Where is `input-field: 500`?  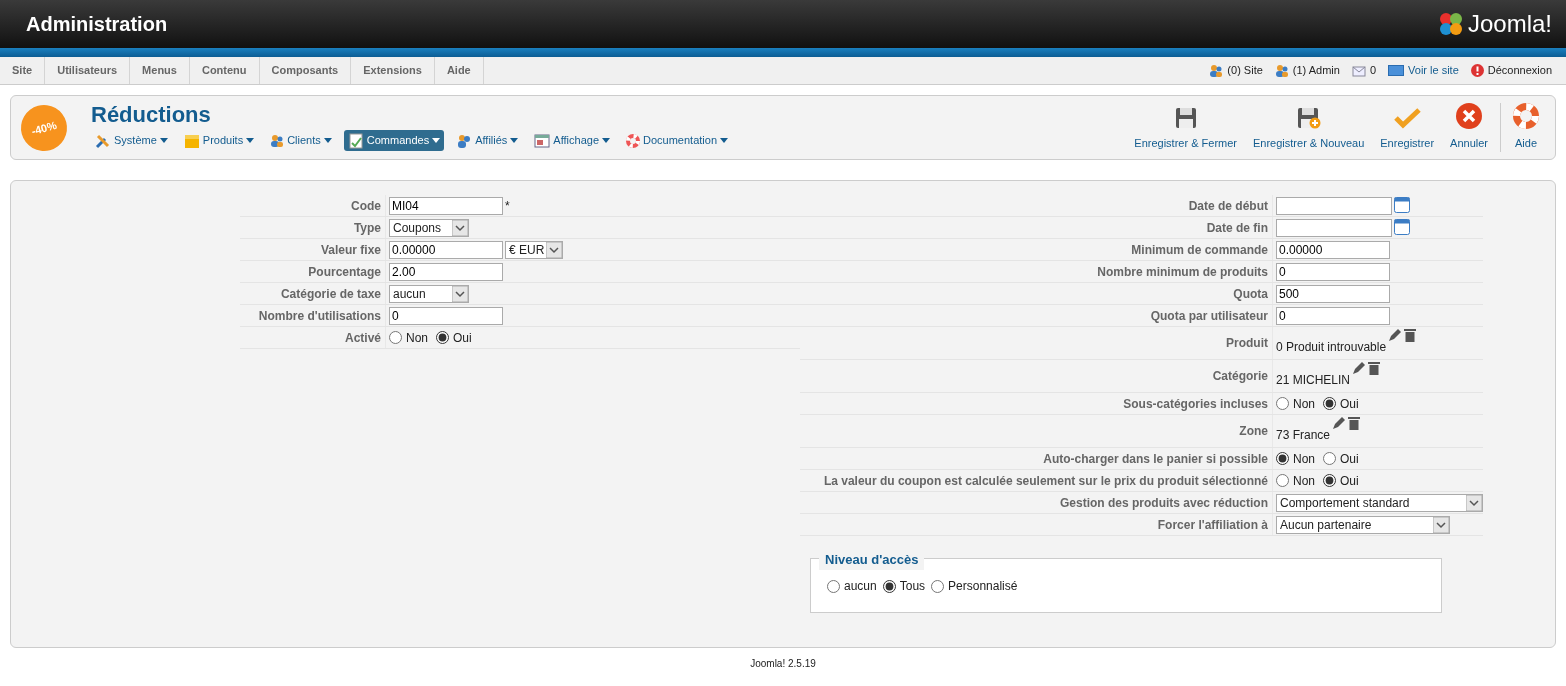
input-field: 500 is located at coordinates (1333, 293).